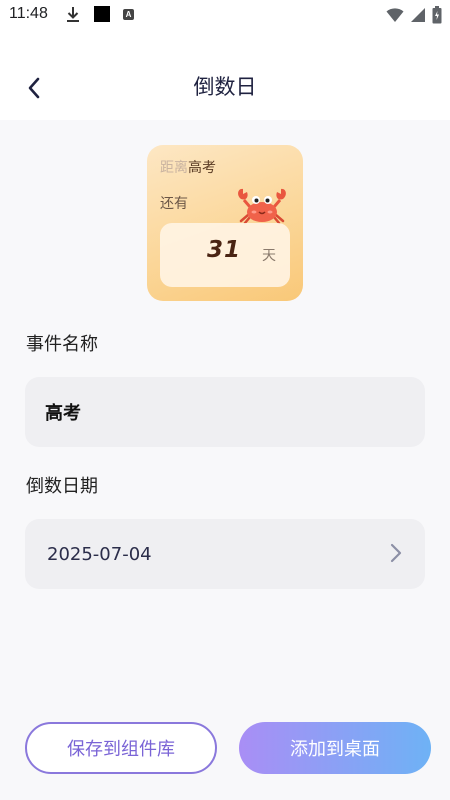 This screenshot has width=450, height=800. I want to click on widget-title-prefix: 距离, so click(174, 168).